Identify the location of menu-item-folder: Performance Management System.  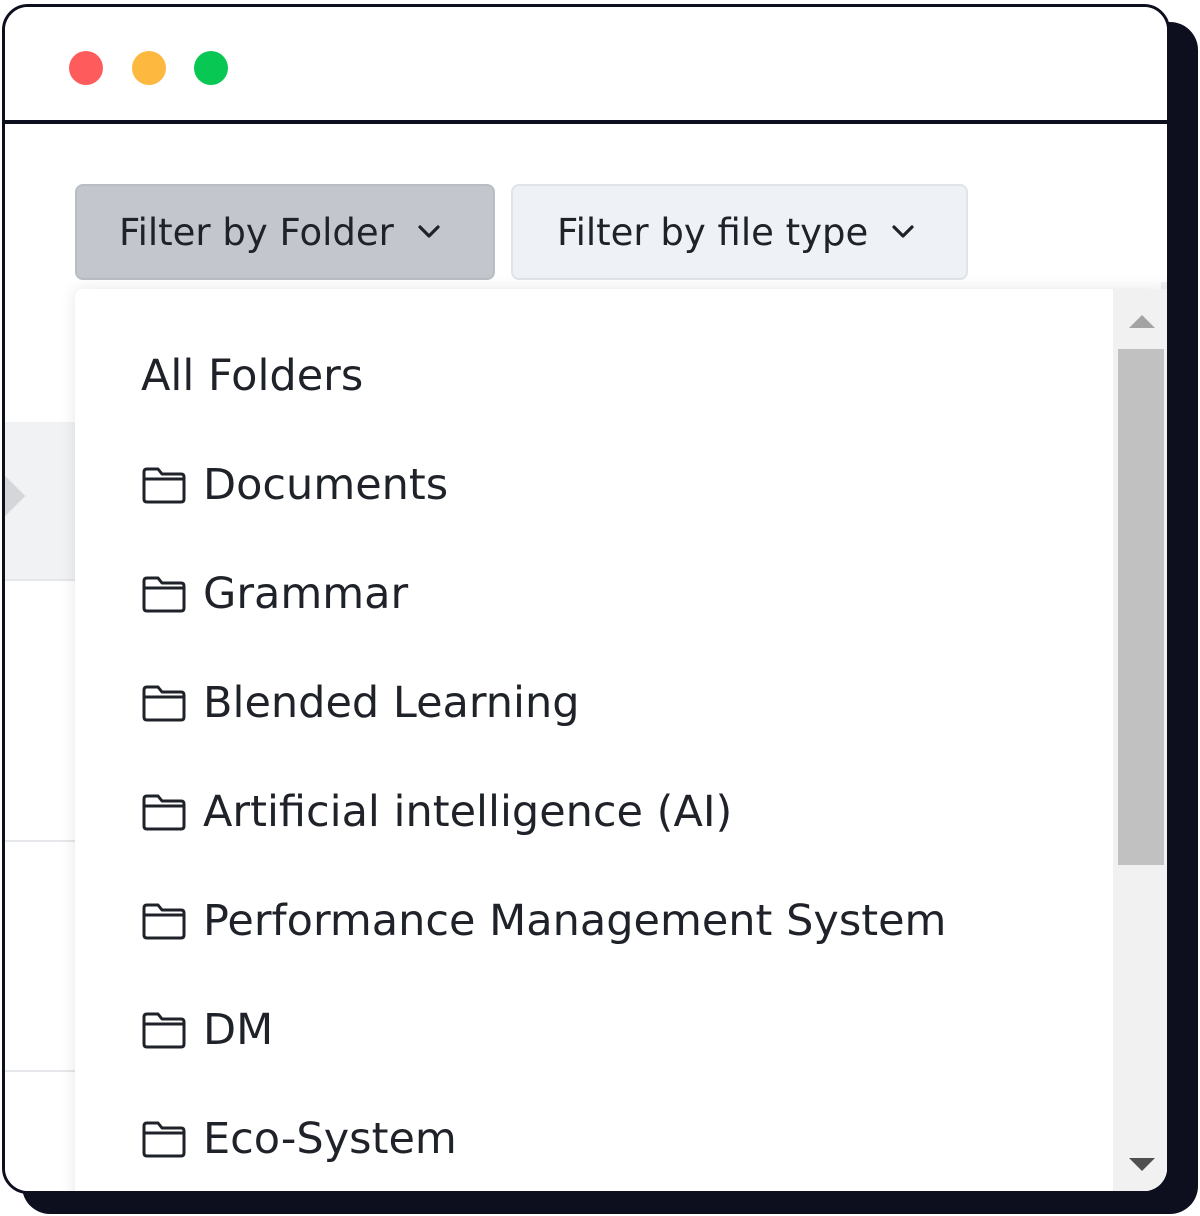
(543, 921).